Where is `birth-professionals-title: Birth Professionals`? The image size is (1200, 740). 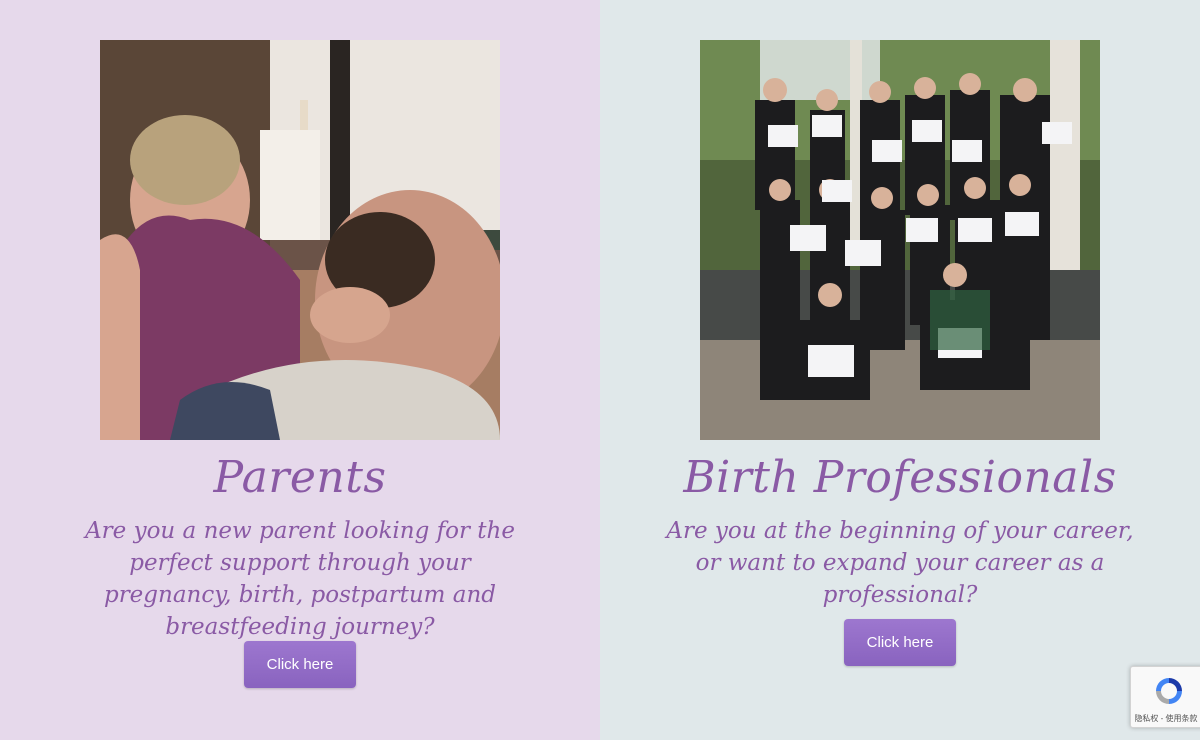
birth-professionals-title: Birth Professionals is located at coordinates (900, 477).